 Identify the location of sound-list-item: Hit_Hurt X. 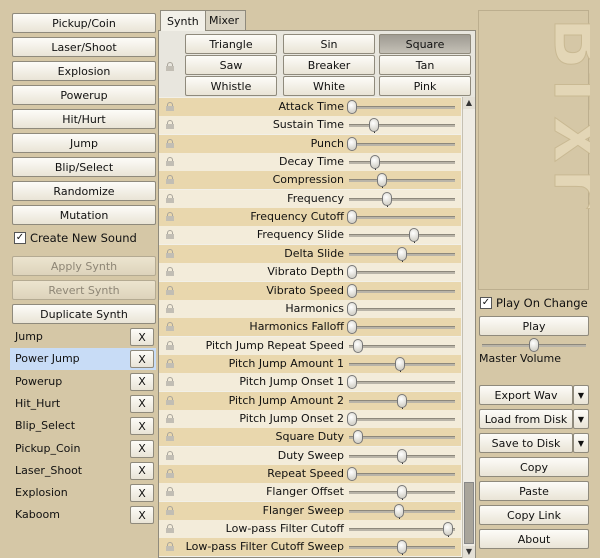
(83, 404).